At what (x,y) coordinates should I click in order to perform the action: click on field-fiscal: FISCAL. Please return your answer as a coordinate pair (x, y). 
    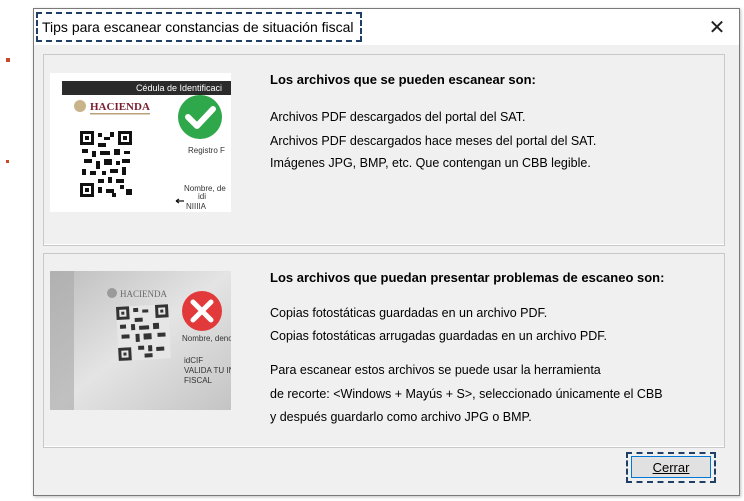
    Looking at the image, I should click on (198, 380).